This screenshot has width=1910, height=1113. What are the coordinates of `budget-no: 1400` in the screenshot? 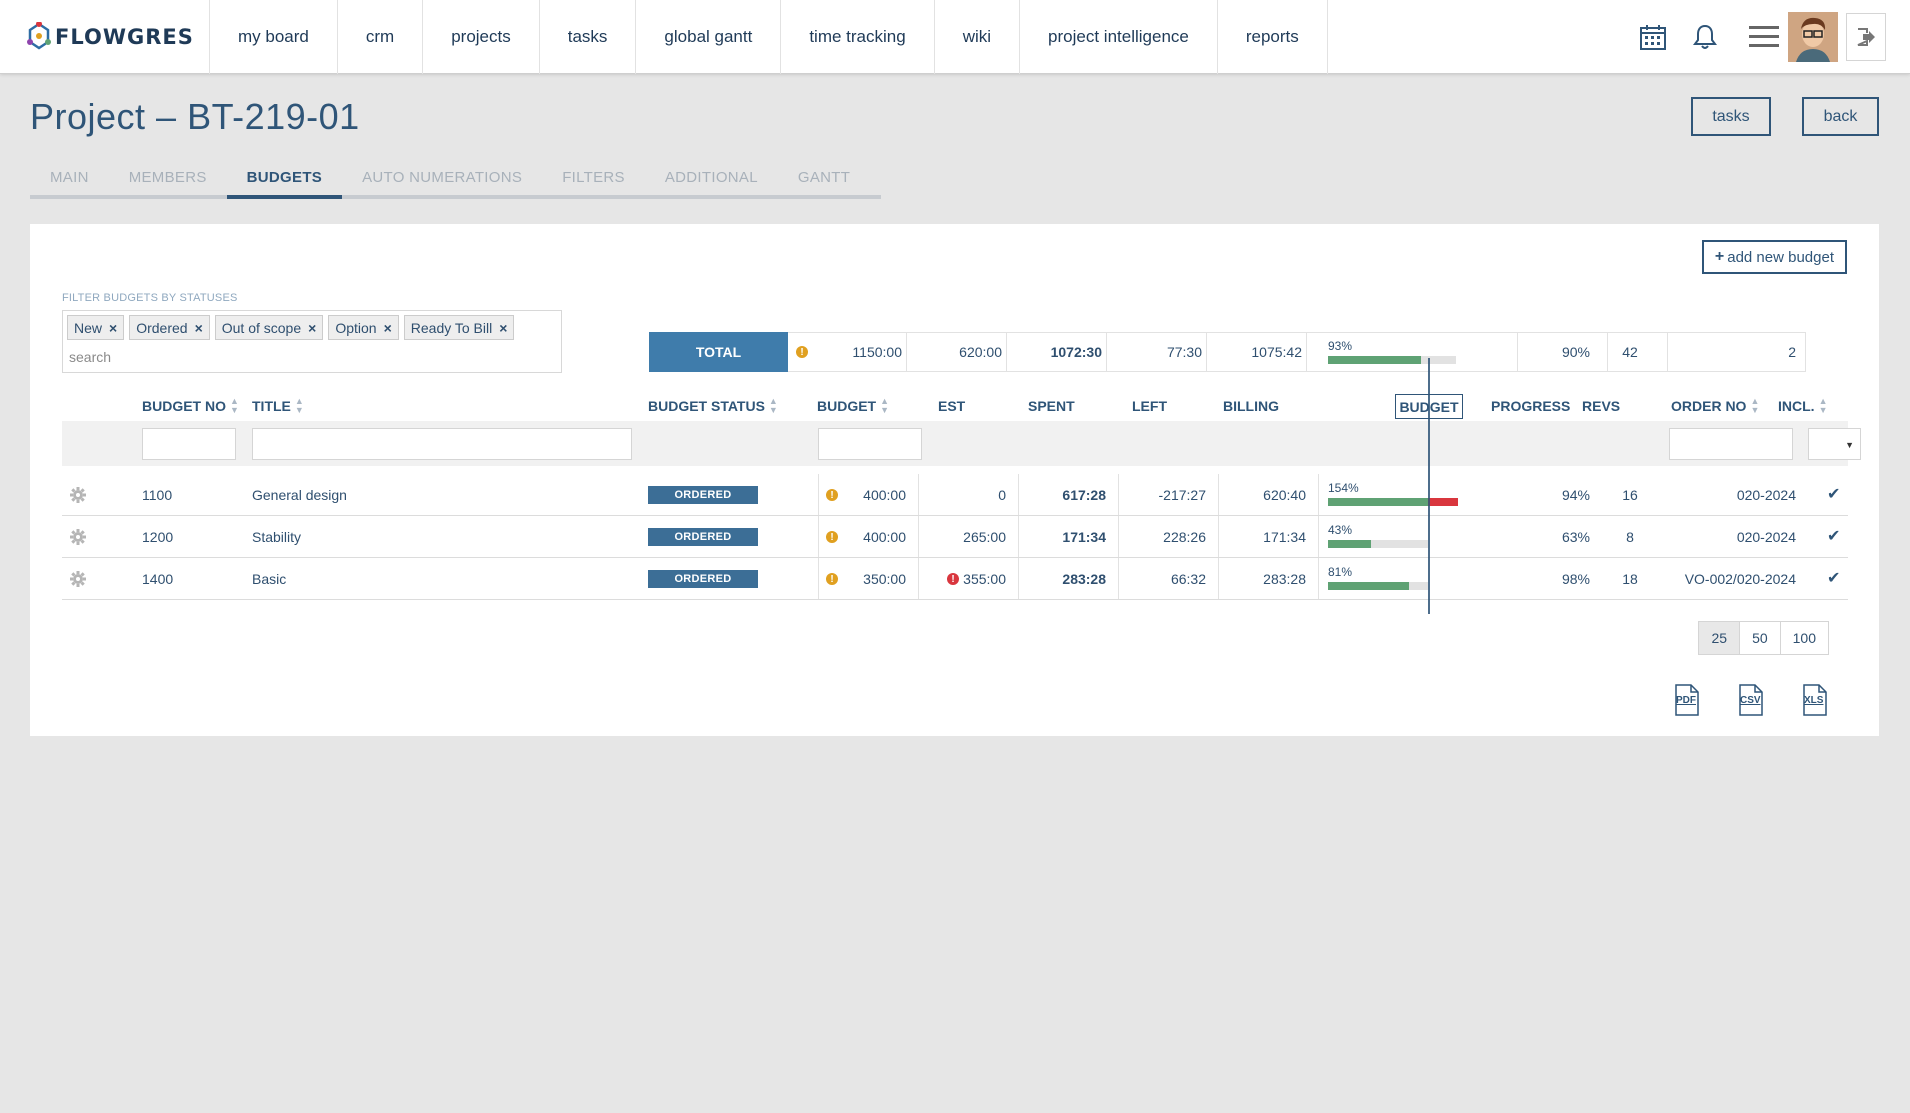 It's located at (157, 579).